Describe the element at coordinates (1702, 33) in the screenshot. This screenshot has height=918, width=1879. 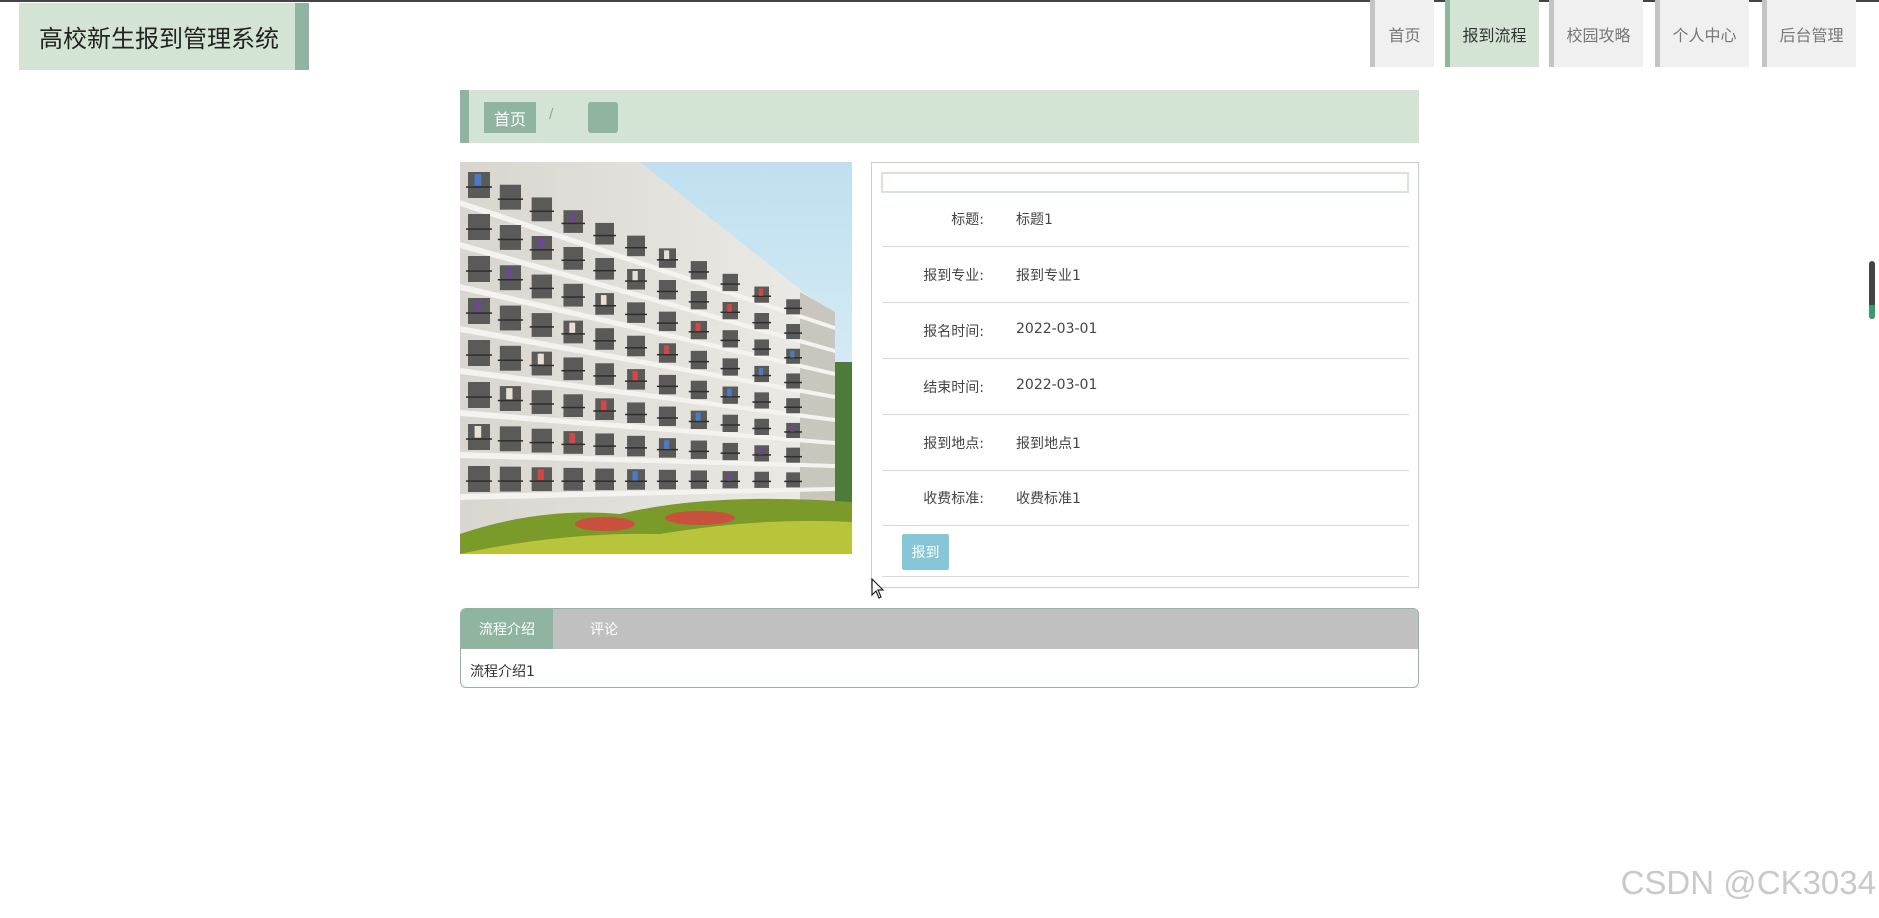
I see `nav-item-personal-center: 个人中心` at that location.